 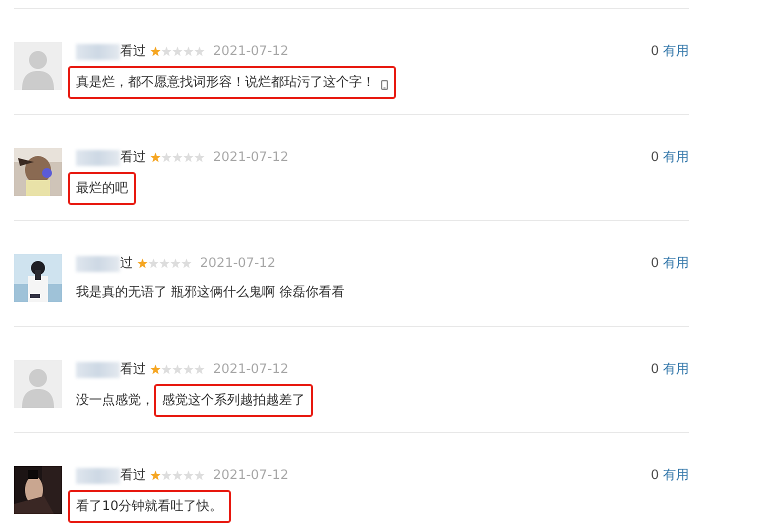 I want to click on comment-text: 真是烂，都不愿意找词形容！说烂都玷污了这个字！, so click(x=225, y=83).